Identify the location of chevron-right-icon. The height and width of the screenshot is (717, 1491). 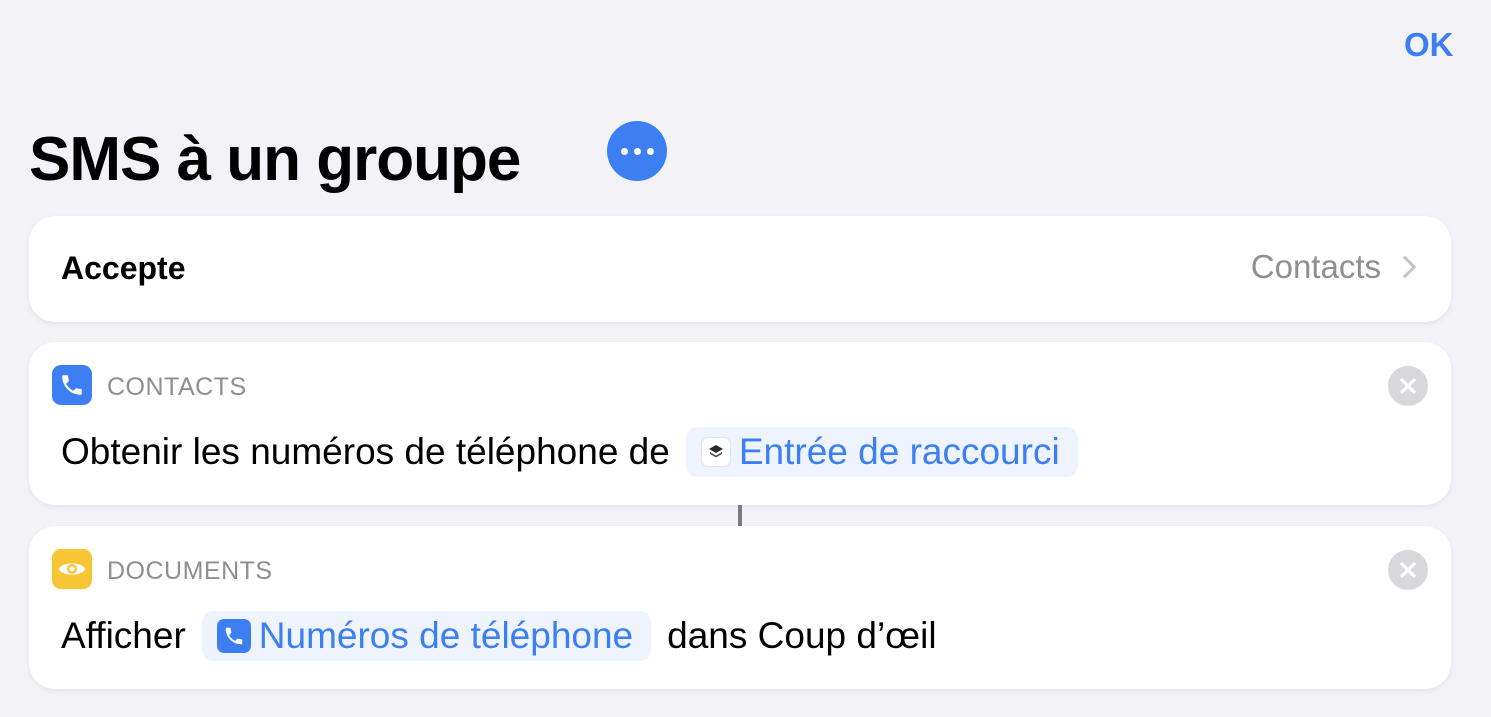
(1405, 267).